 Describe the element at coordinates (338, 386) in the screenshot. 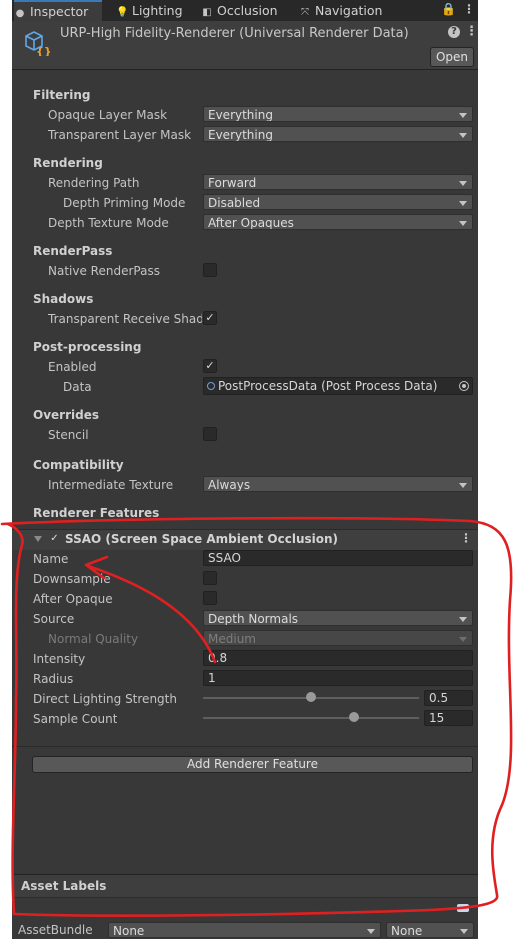

I see `post-data-object-field: PostProcessData (Post Process Data)` at that location.